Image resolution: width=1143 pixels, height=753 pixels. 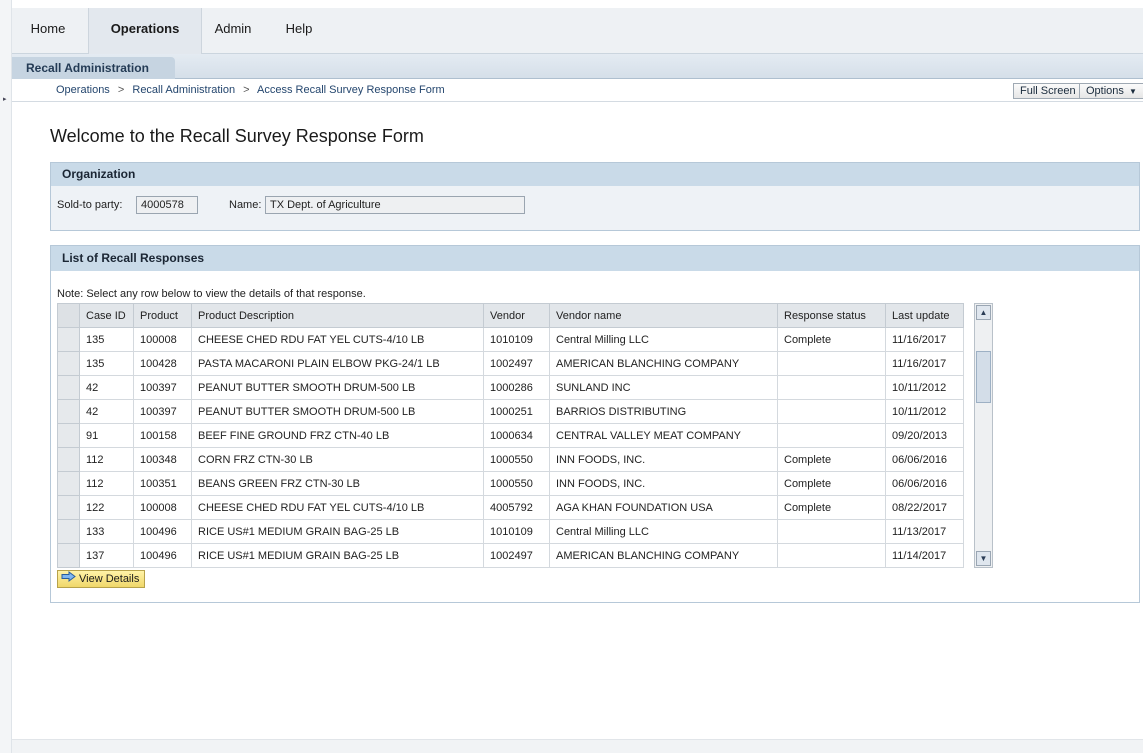 I want to click on cell-product: 100348, so click(x=162, y=459).